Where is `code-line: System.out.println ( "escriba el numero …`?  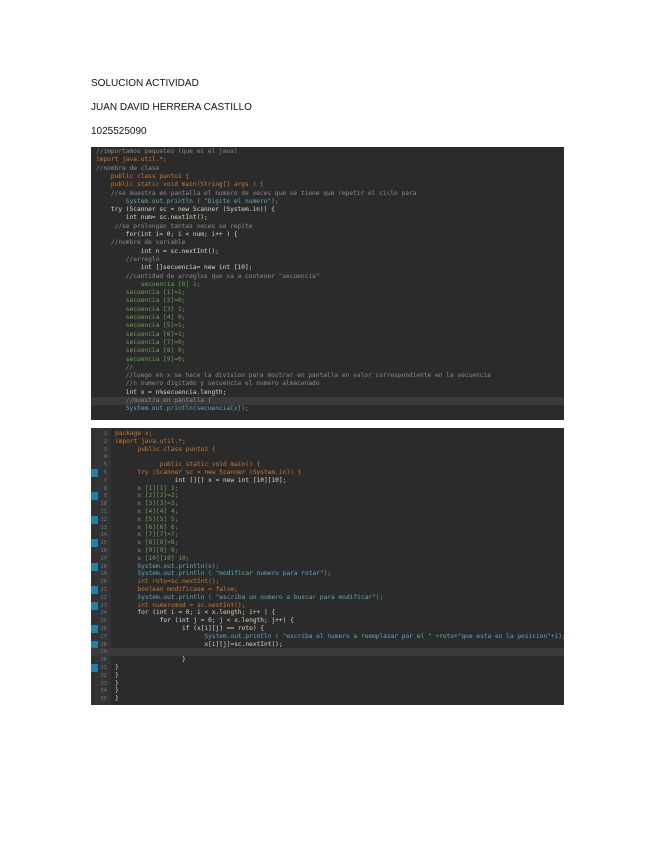
code-line: System.out.println ( "escriba el numero … is located at coordinates (339, 636).